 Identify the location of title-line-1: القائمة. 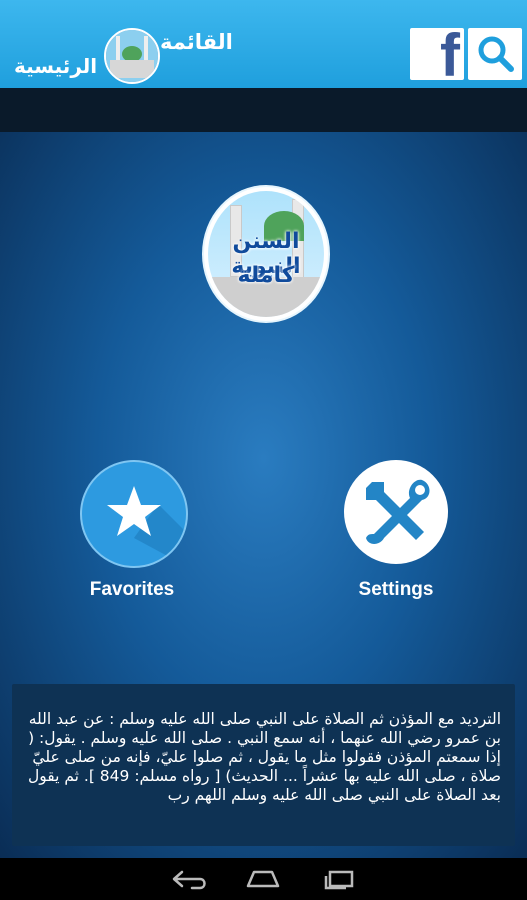
(196, 42).